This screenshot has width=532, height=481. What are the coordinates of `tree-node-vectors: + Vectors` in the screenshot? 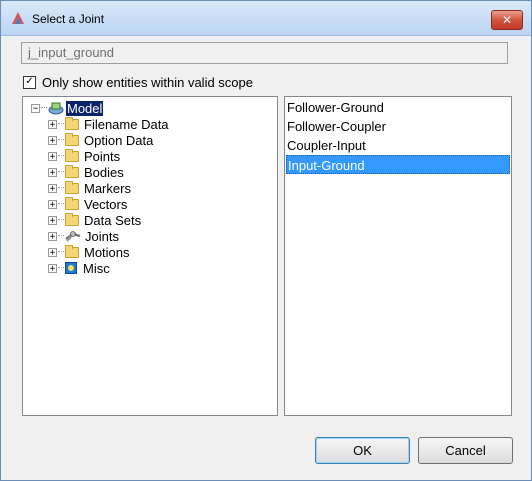 It's located at (88, 204).